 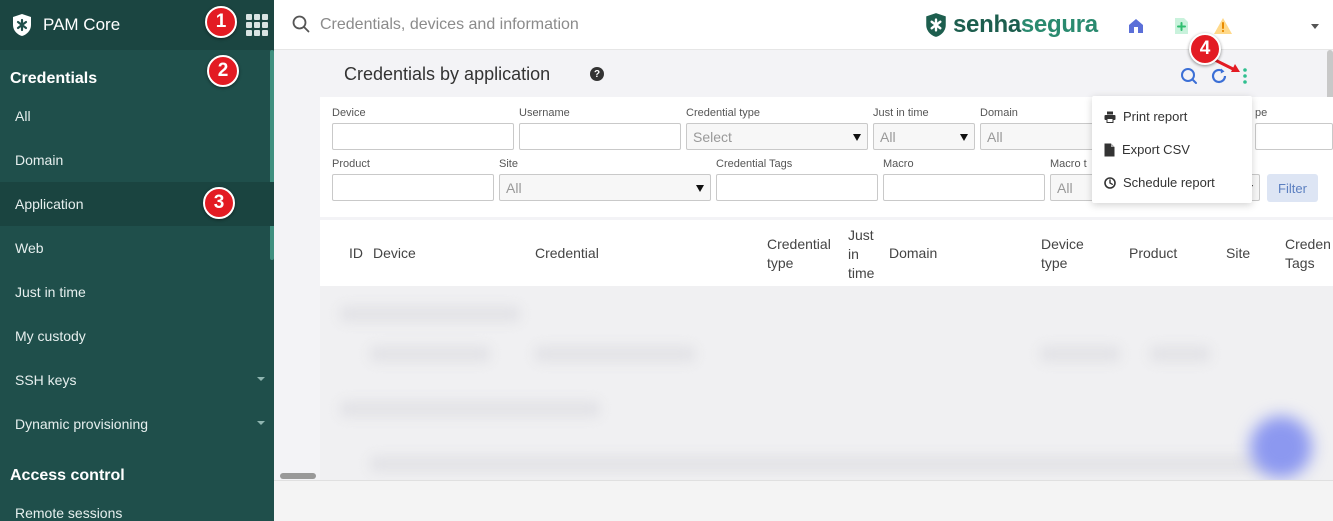 I want to click on sidebar-item-web: Web, so click(x=137, y=248).